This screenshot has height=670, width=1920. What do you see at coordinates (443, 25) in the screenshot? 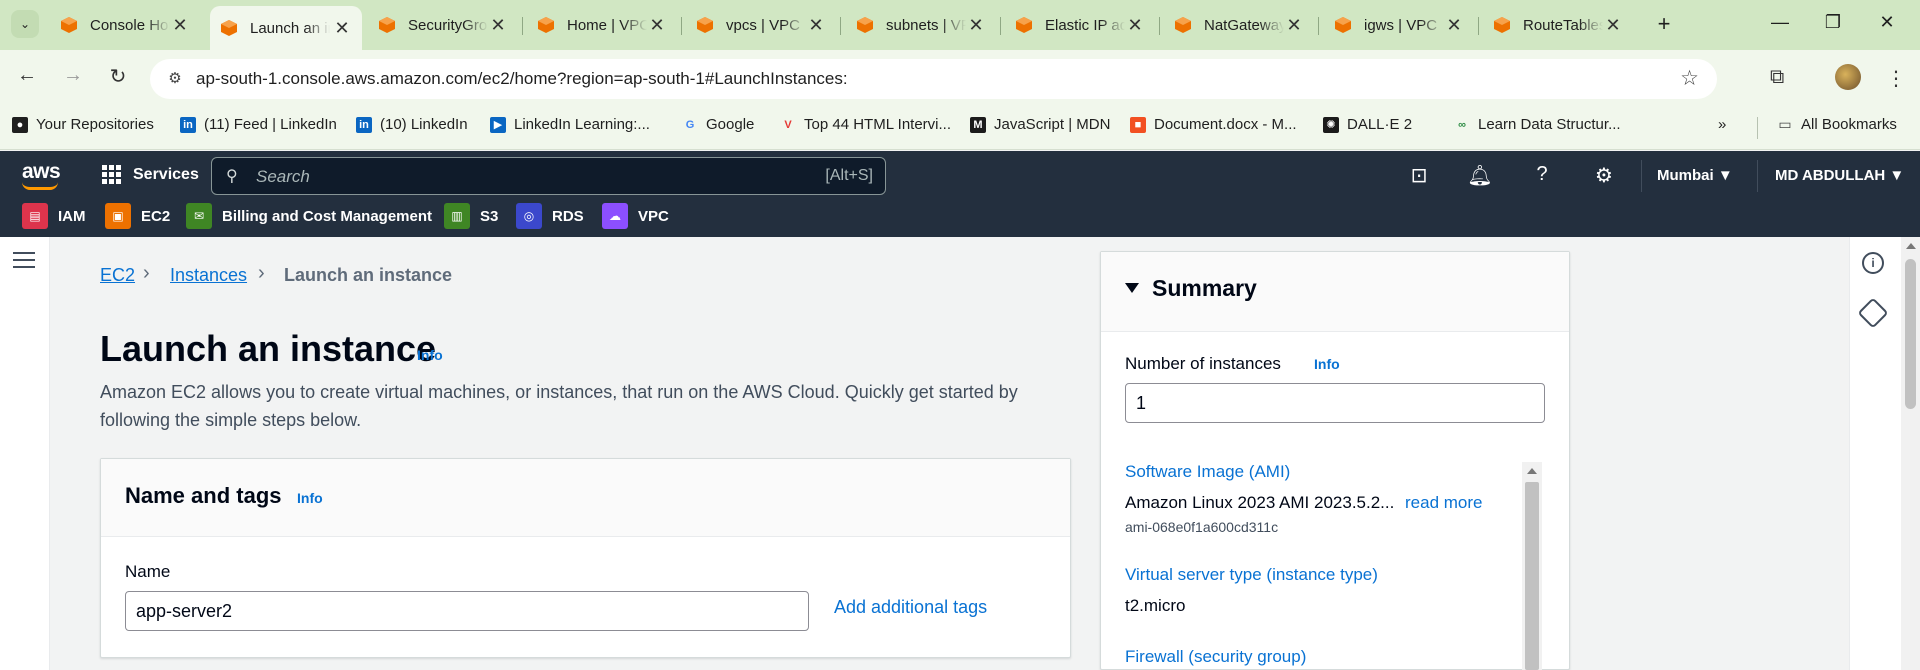
I see `browser-tab: SecurityGroups✕` at bounding box center [443, 25].